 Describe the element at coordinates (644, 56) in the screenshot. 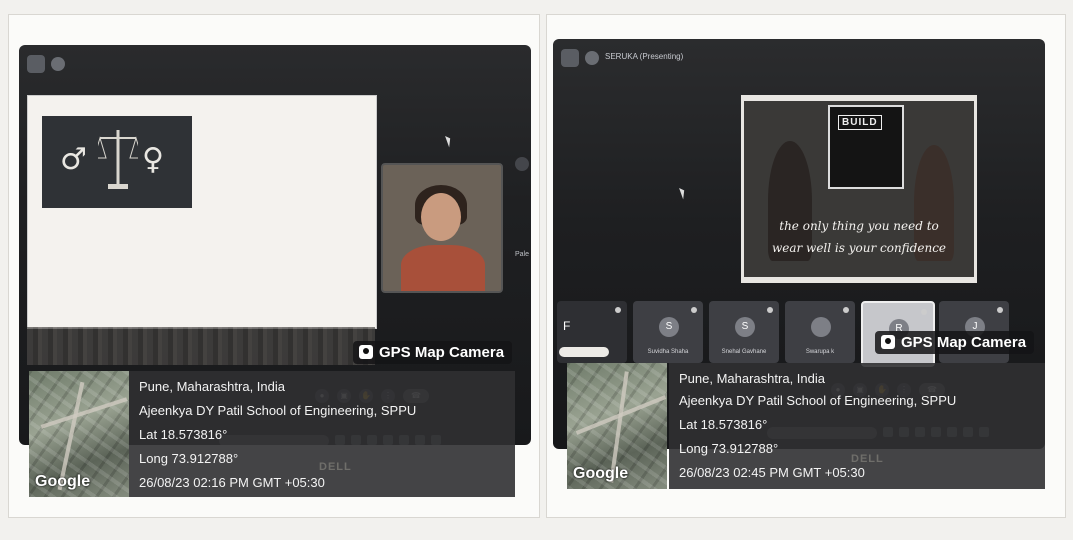

I see `presenter-label: SERUKA (Presenting)` at that location.